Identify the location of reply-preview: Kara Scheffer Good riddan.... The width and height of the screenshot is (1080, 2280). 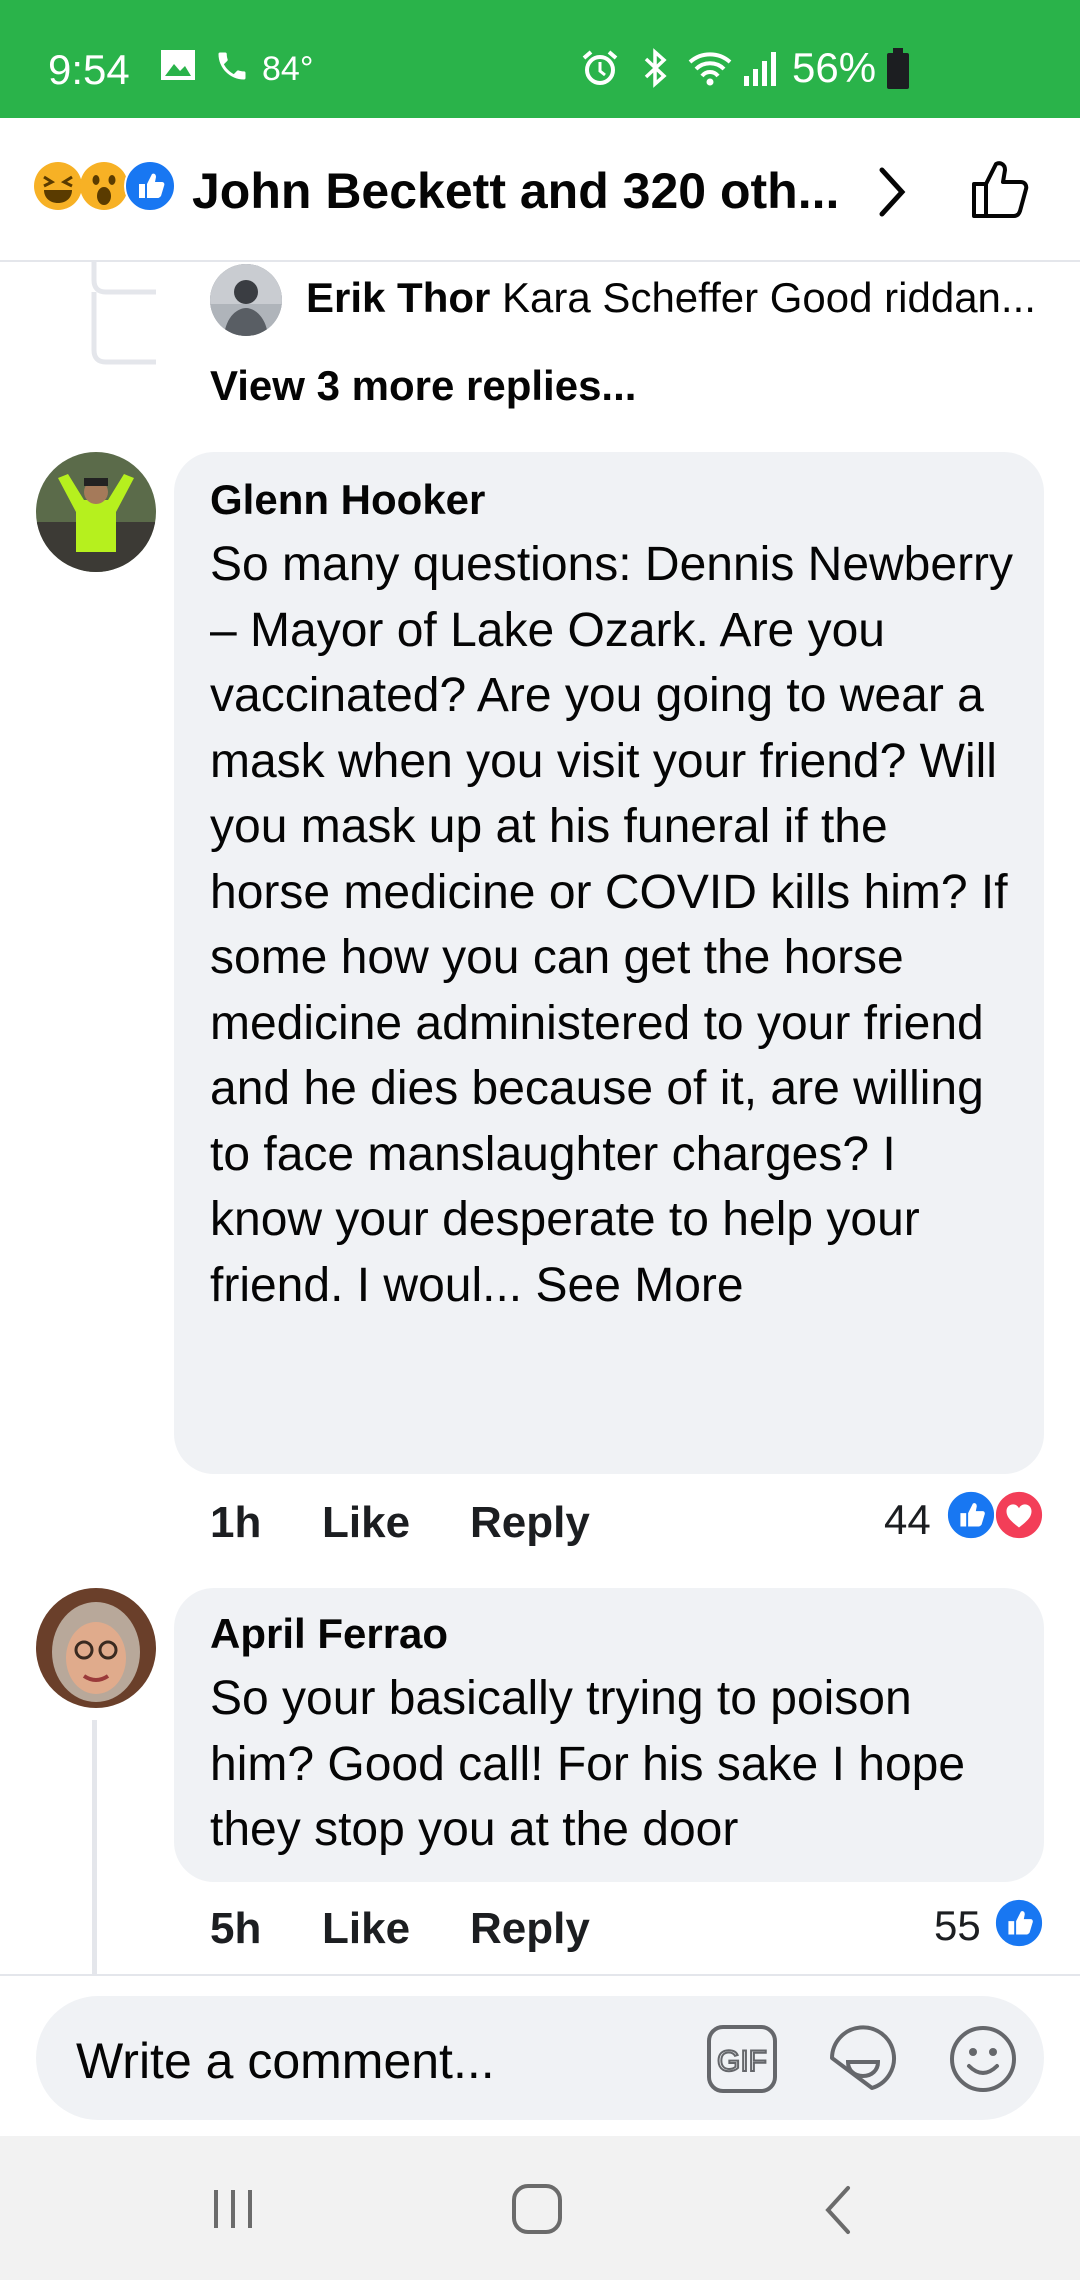
(769, 297).